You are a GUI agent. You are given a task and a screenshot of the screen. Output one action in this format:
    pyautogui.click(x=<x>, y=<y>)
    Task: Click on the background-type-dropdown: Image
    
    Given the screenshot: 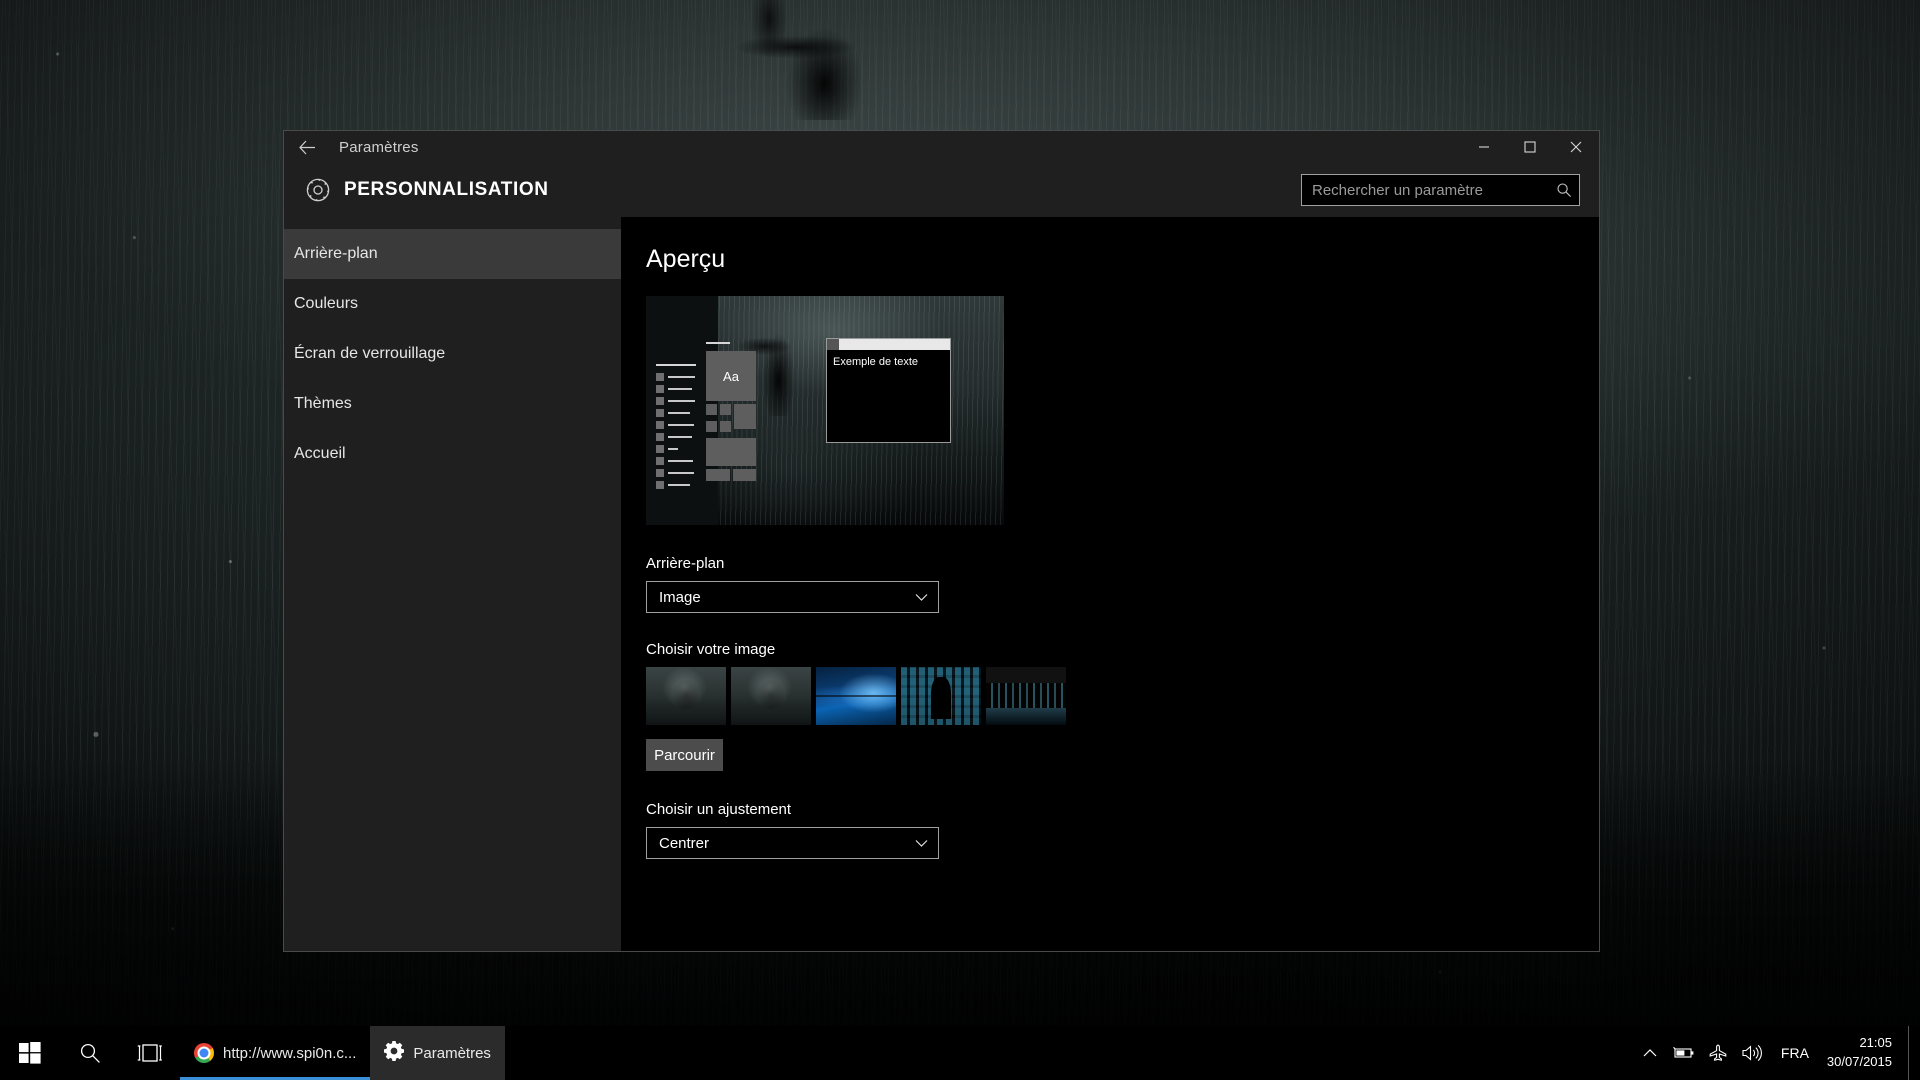 What is the action you would take?
    pyautogui.click(x=792, y=597)
    